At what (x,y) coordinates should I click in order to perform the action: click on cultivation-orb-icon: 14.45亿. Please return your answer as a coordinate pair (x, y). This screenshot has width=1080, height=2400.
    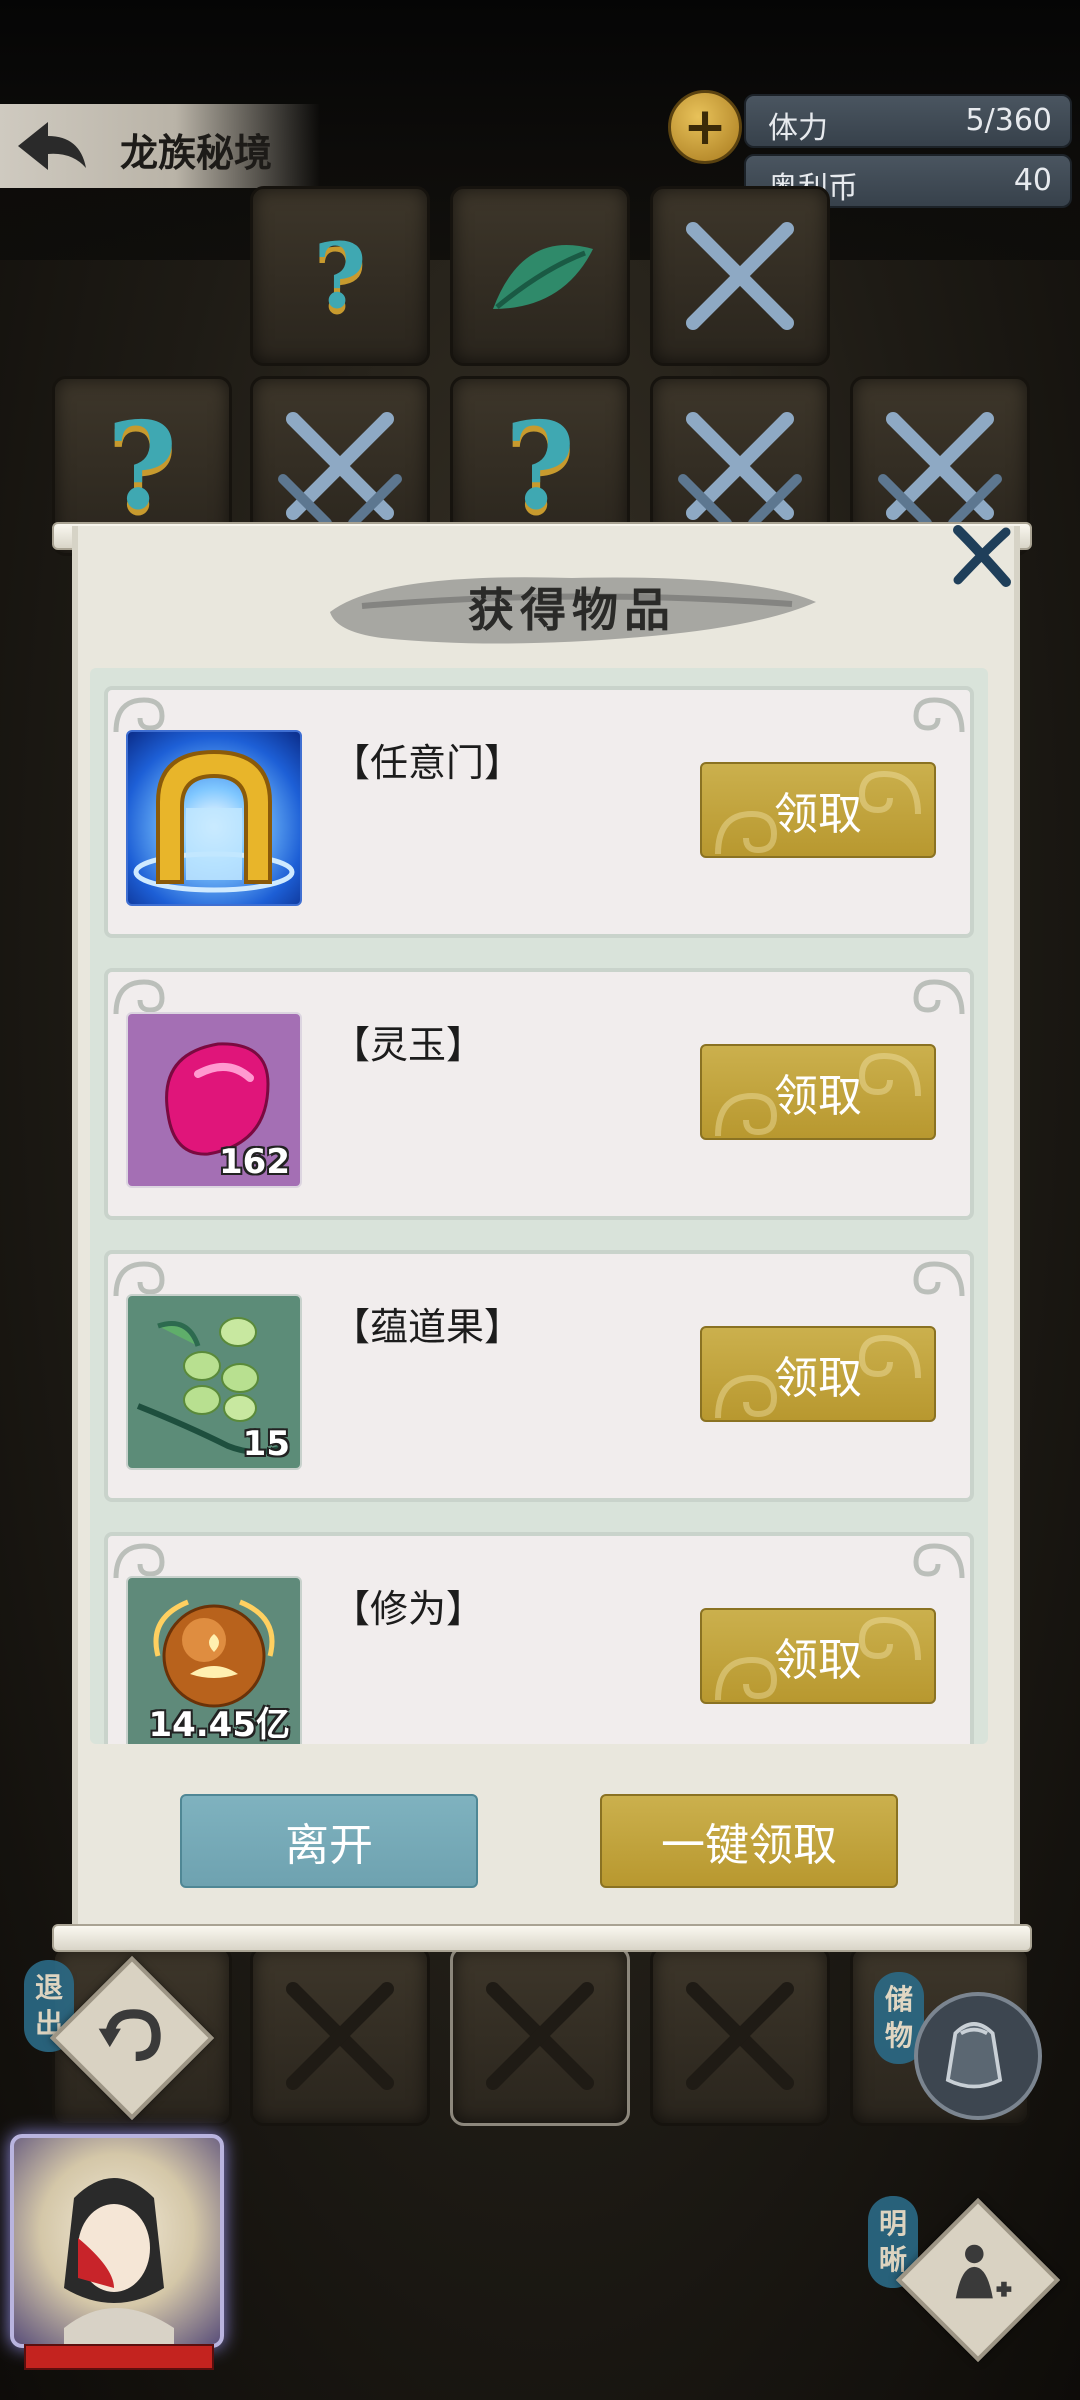
    Looking at the image, I should click on (214, 1660).